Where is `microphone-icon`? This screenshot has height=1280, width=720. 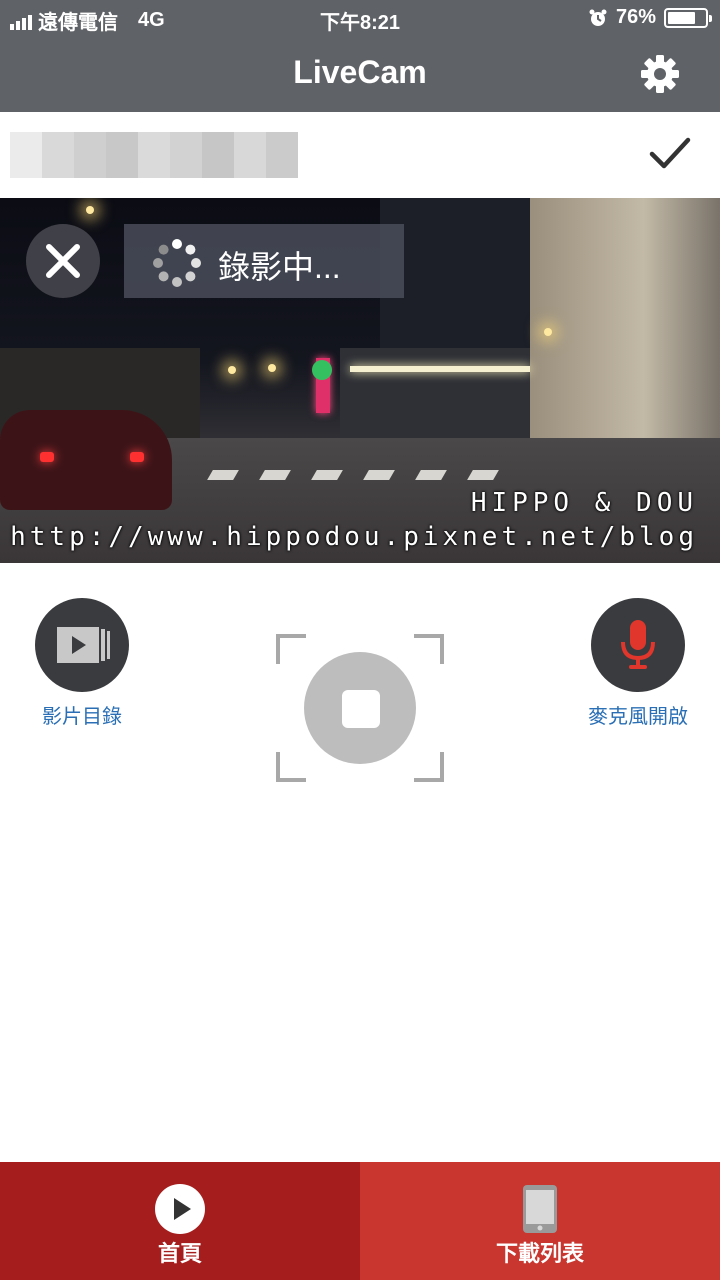
microphone-icon is located at coordinates (638, 644).